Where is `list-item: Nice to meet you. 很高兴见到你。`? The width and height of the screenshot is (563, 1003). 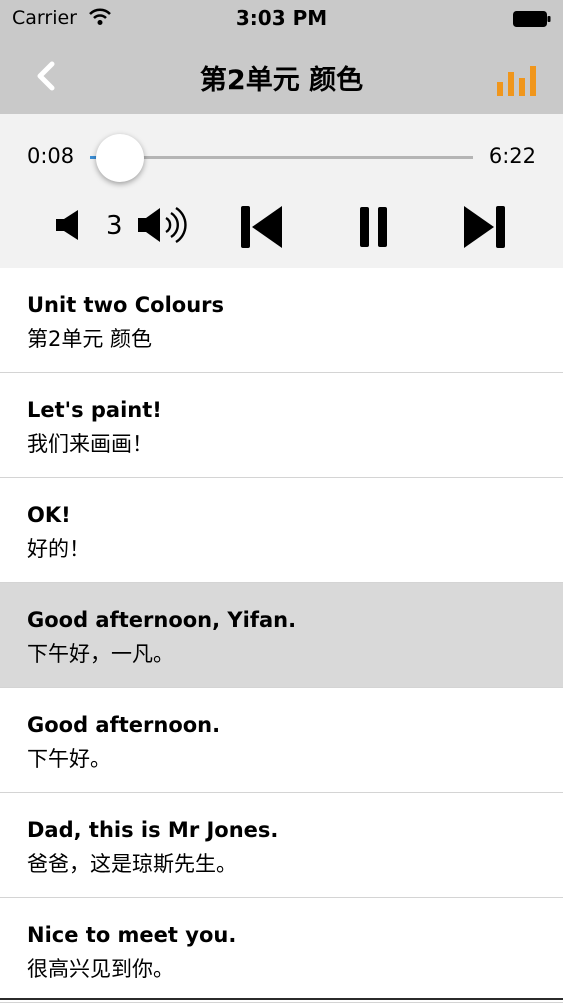 list-item: Nice to meet you. 很高兴见到你。 is located at coordinates (281, 950).